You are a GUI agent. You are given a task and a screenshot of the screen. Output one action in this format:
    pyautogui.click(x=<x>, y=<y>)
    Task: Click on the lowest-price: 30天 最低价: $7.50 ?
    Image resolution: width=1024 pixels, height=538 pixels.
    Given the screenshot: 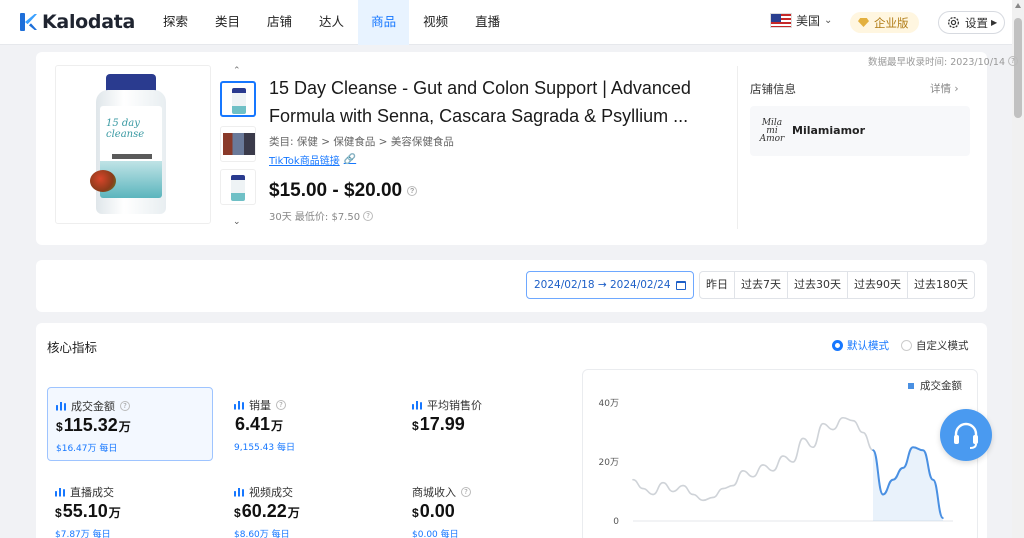 What is the action you would take?
    pyautogui.click(x=321, y=215)
    